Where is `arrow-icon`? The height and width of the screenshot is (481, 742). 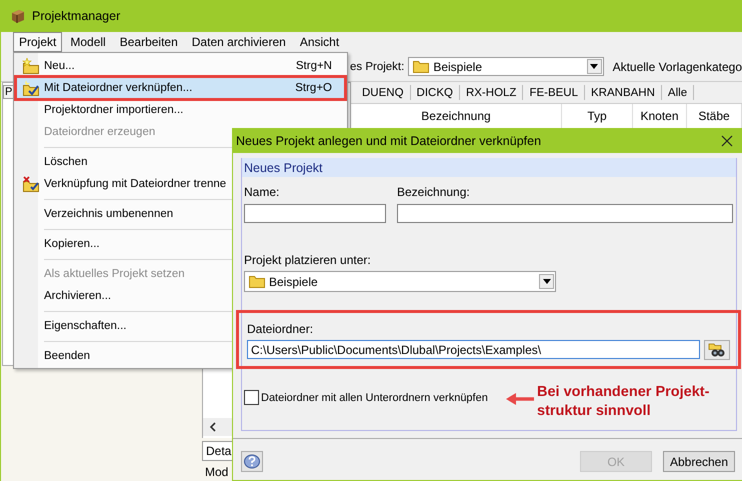
arrow-icon is located at coordinates (520, 399).